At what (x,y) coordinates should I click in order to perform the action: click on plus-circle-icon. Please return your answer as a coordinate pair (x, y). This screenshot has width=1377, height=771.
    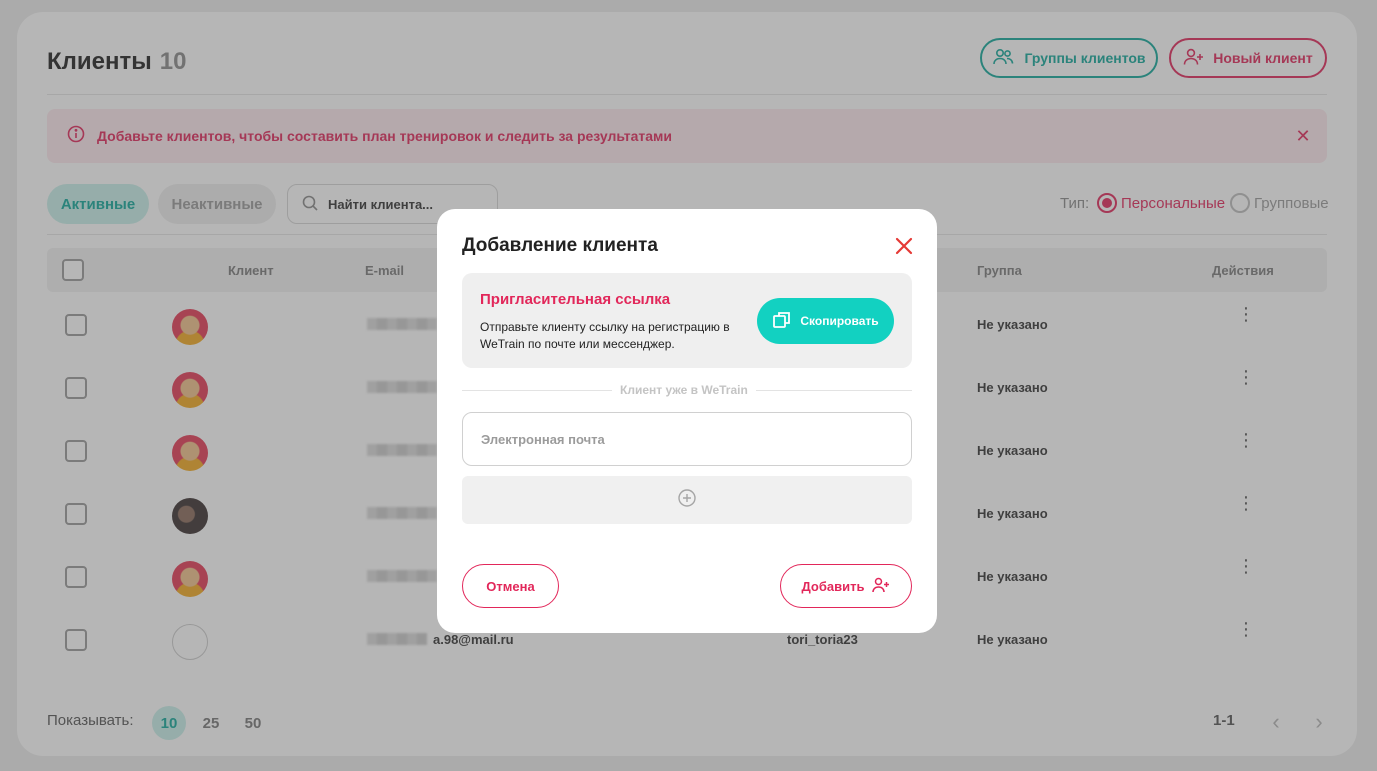
    Looking at the image, I should click on (687, 500).